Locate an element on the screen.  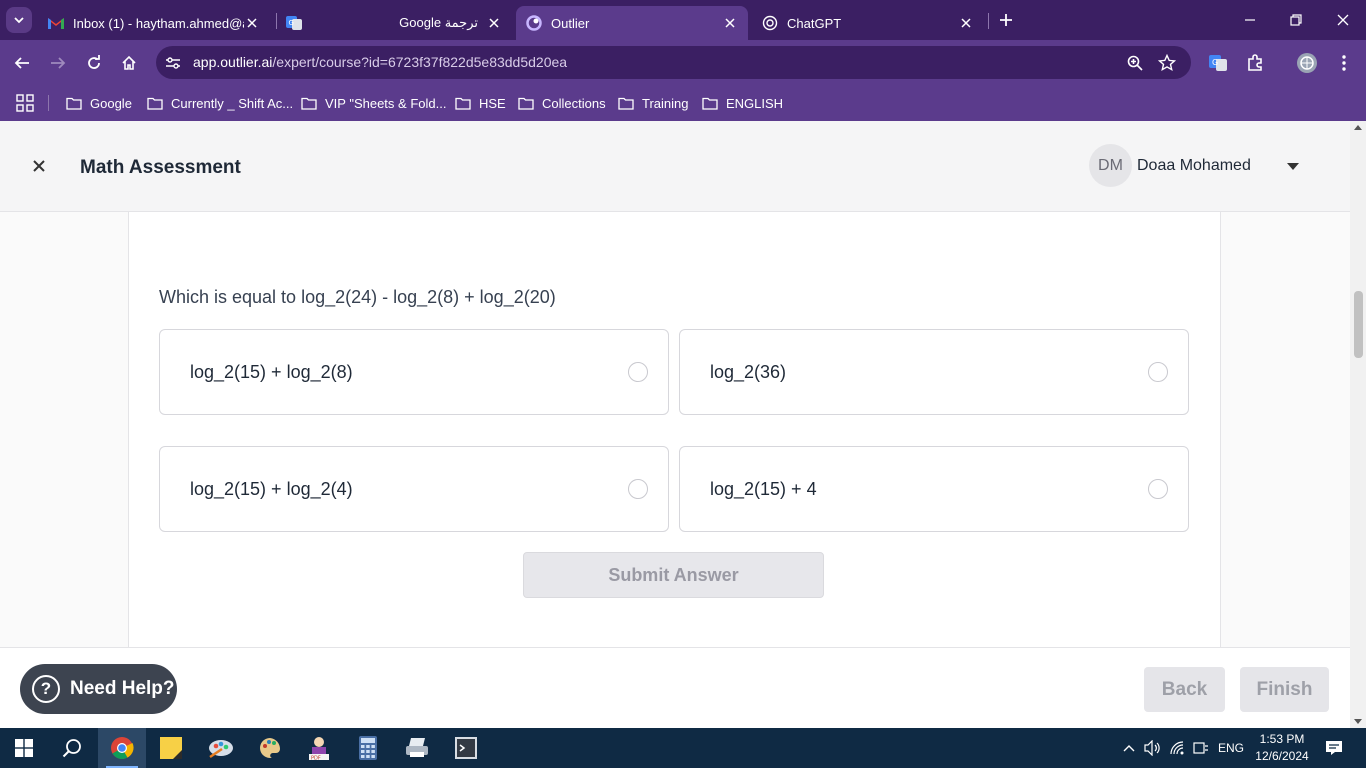
battery-button is located at coordinates (1201, 748).